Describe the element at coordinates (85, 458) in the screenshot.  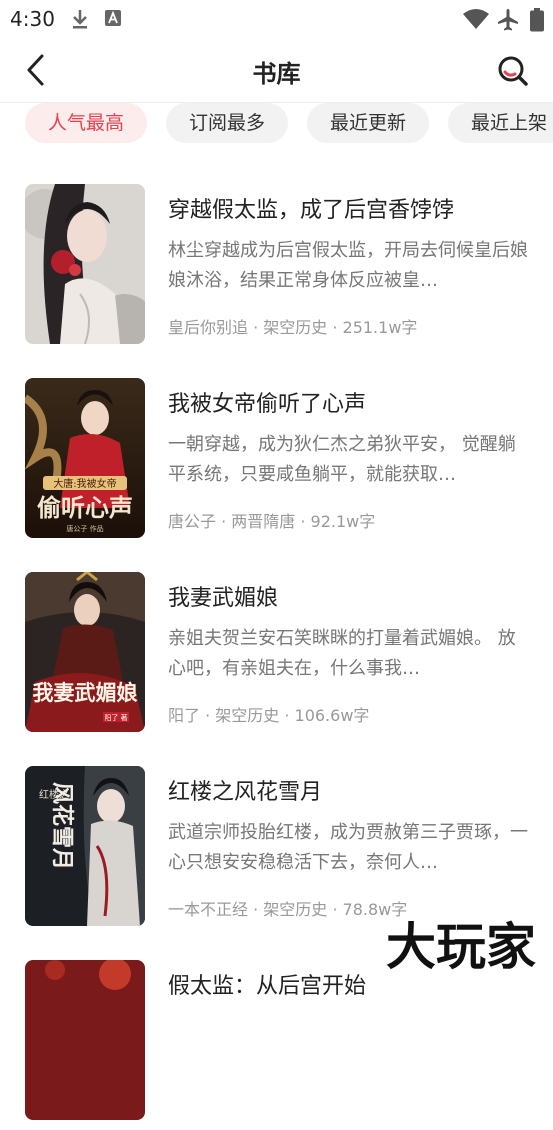
I see `book-cover: 大唐:我被女帝 偷听心声 唐公子 作品` at that location.